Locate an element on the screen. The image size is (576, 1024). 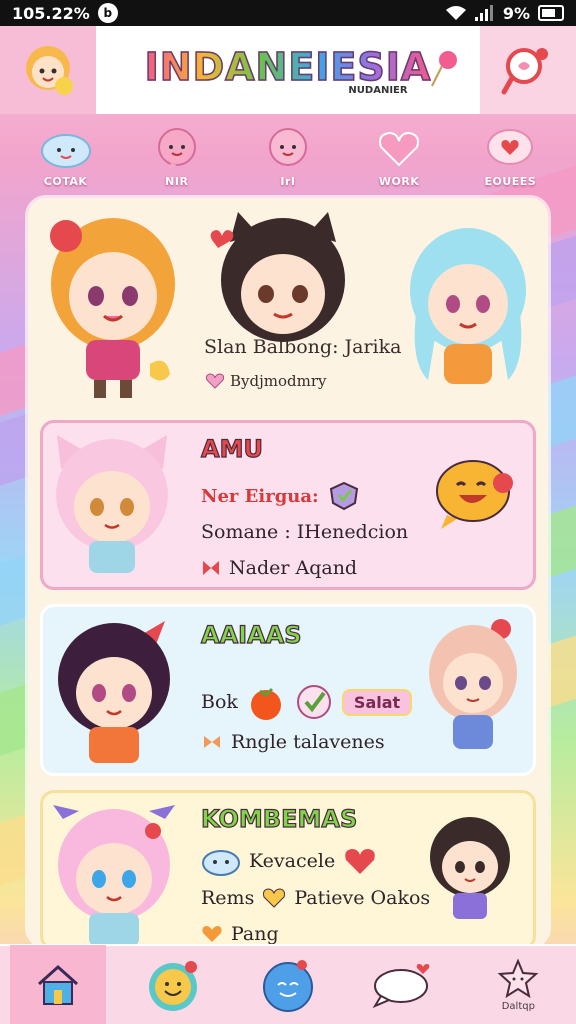
salat-badge: Salat is located at coordinates (377, 702).